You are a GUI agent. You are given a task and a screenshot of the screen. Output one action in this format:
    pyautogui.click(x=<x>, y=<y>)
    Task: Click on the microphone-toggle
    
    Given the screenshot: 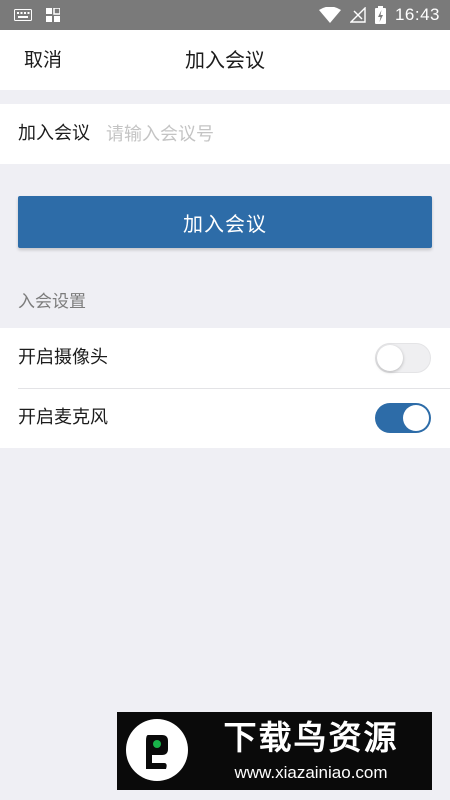 What is the action you would take?
    pyautogui.click(x=403, y=418)
    